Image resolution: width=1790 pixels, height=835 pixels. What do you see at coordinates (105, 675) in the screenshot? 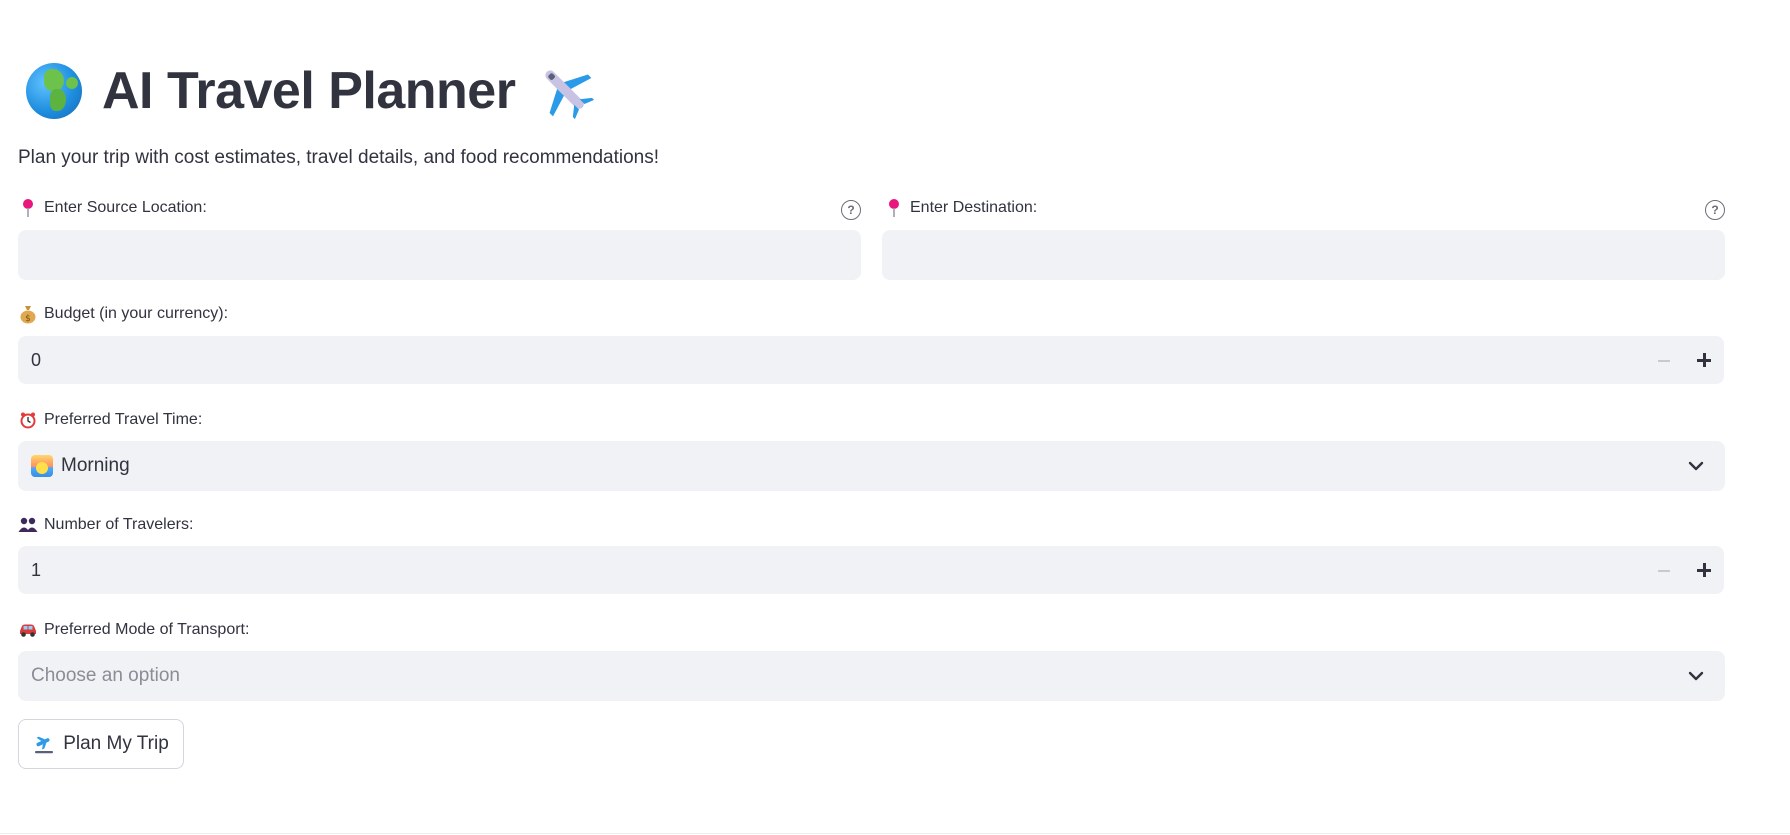
I see `transport-placeholder: Choose an option` at bounding box center [105, 675].